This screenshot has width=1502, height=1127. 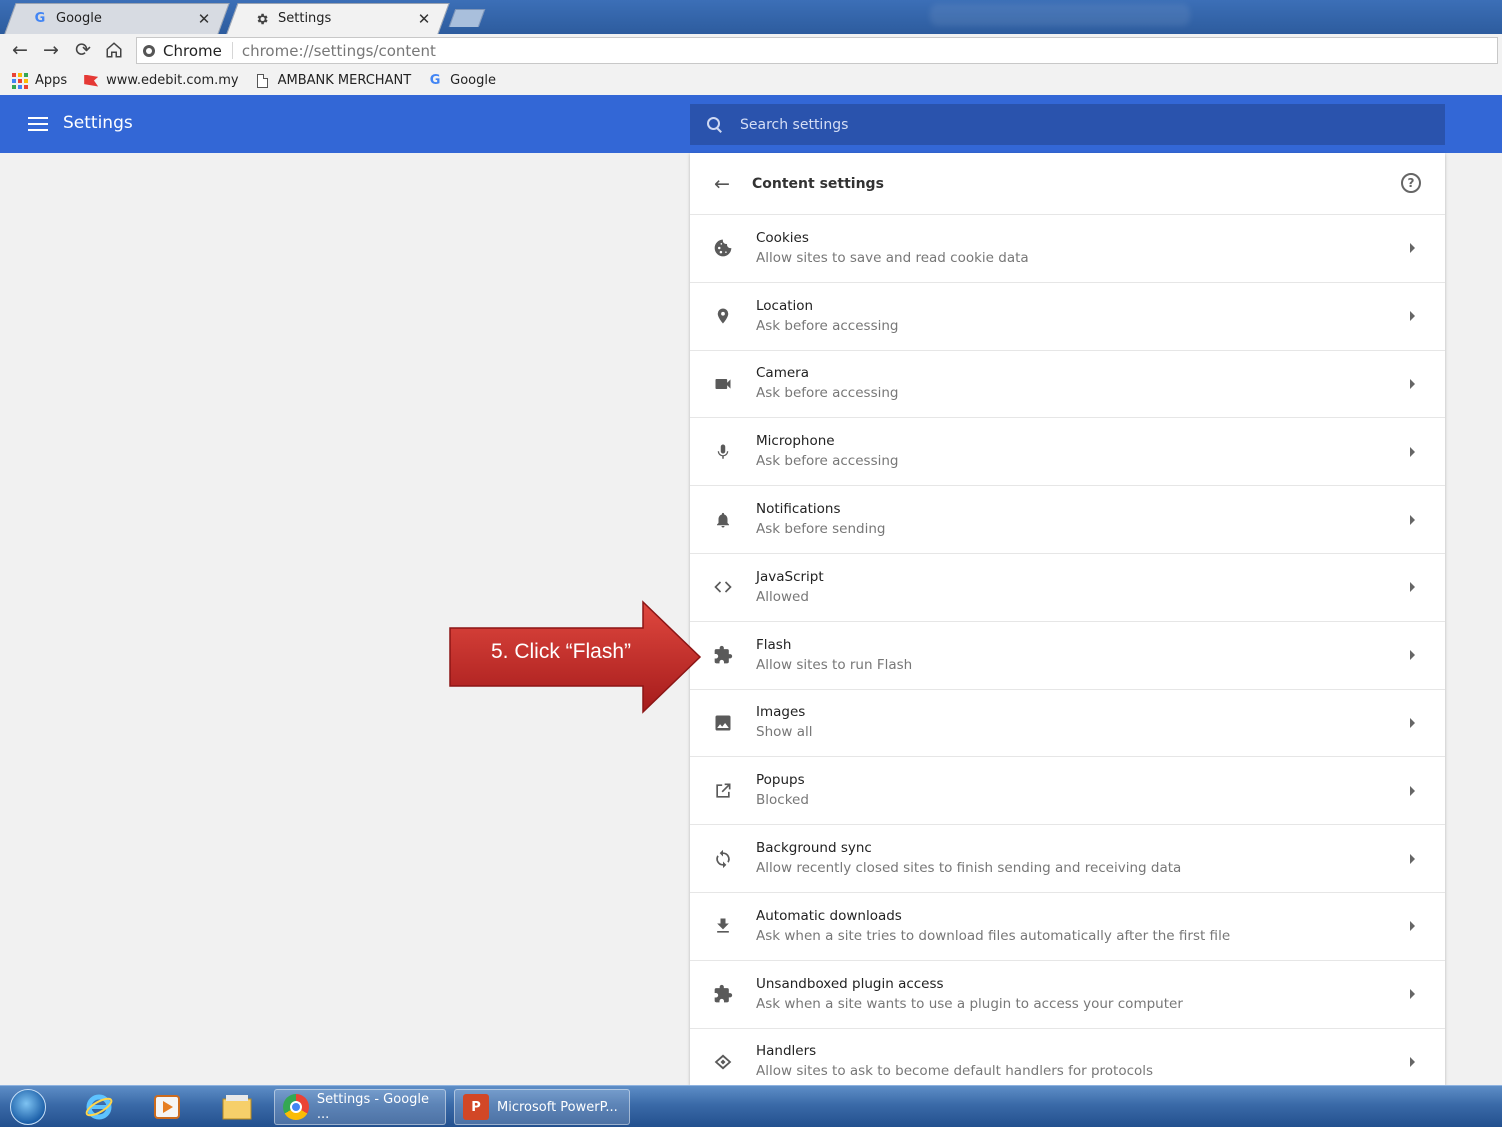 I want to click on back-icon: ←, so click(x=20, y=50).